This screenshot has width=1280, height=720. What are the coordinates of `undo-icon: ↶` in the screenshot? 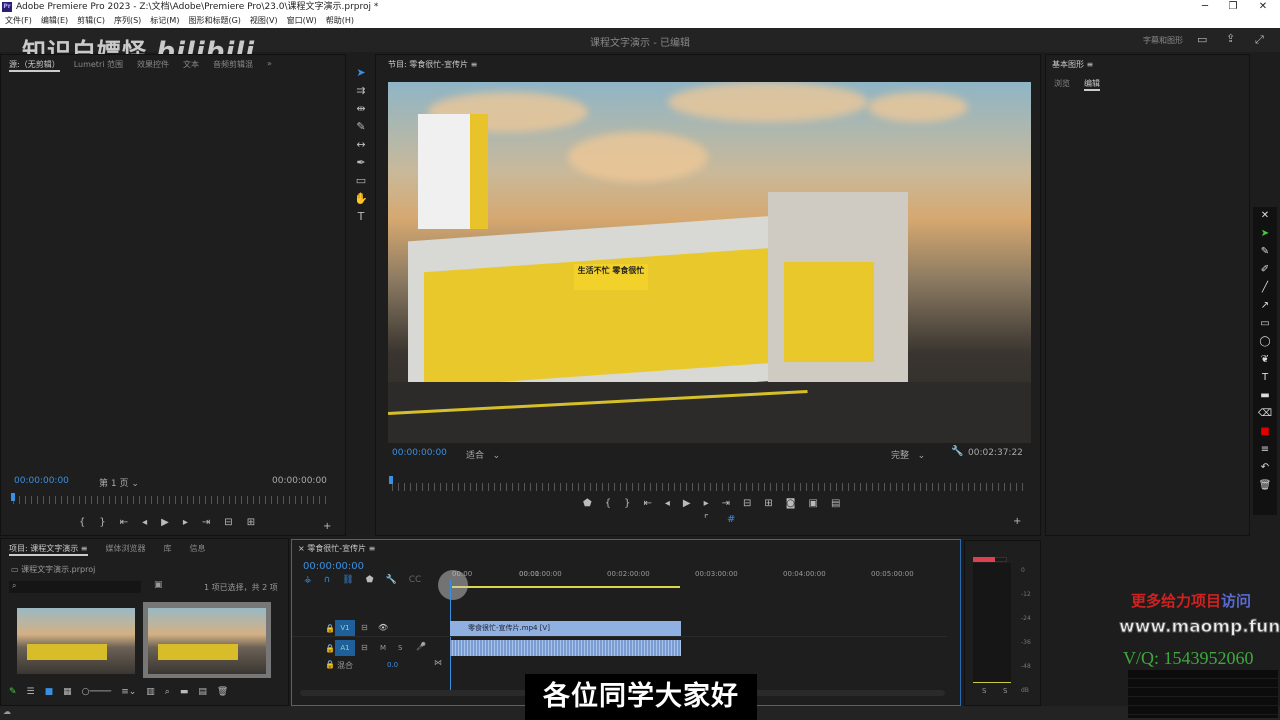 It's located at (1265, 468).